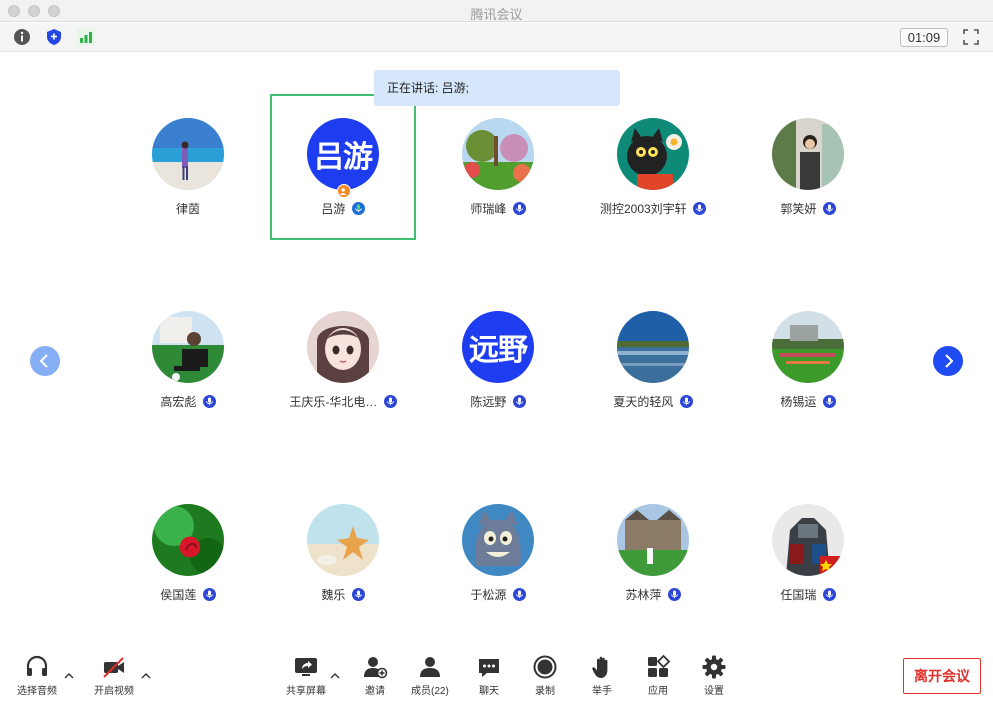  I want to click on host-badge-icon, so click(344, 191).